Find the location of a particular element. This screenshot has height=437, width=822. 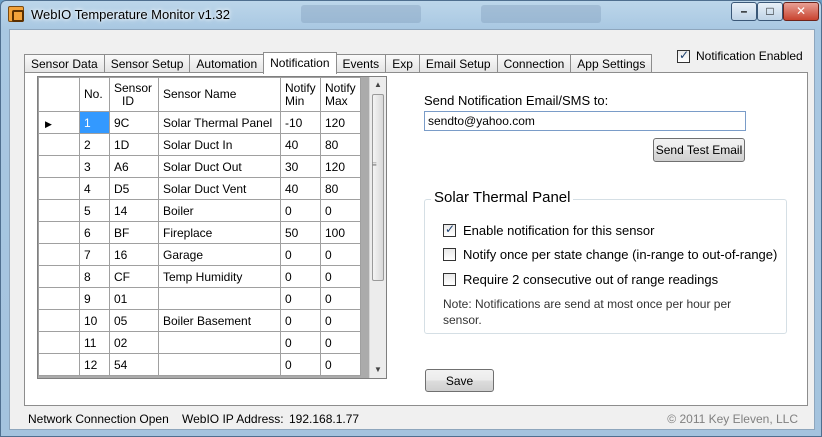

notify-once-checkbox is located at coordinates (449, 254).